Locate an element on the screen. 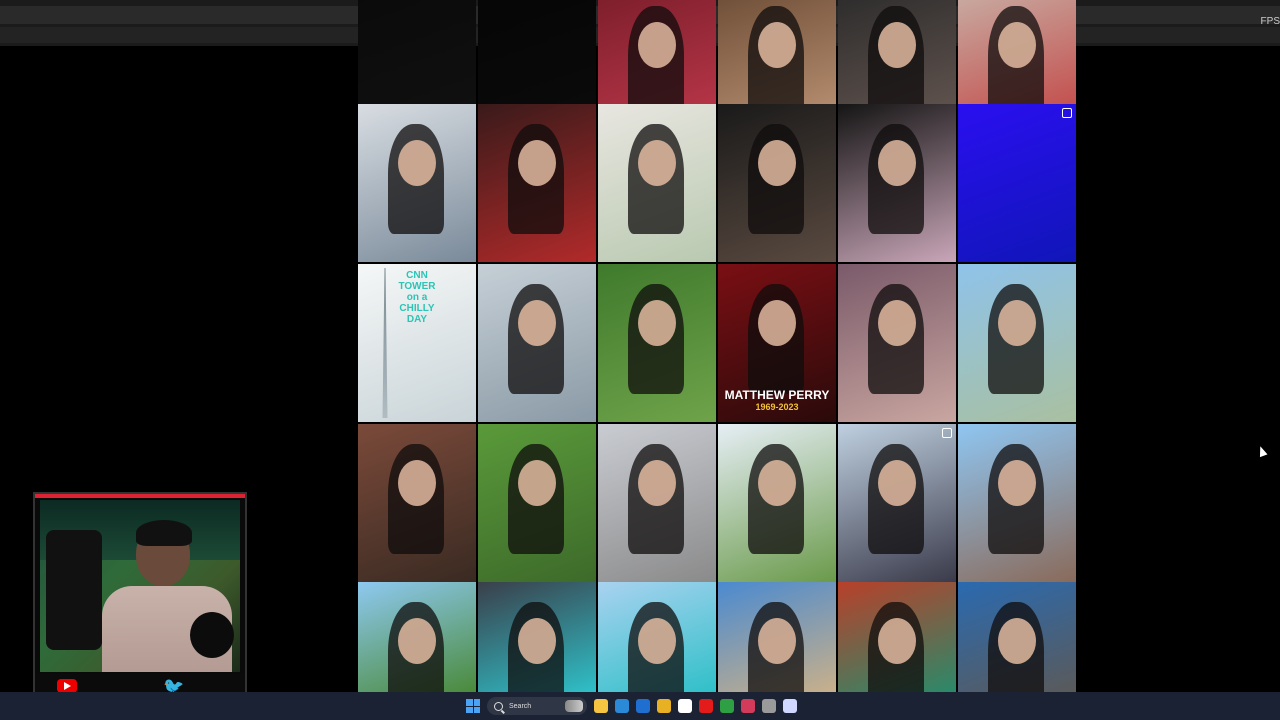 This screenshot has width=1280, height=720. edge-icon is located at coordinates (622, 706).